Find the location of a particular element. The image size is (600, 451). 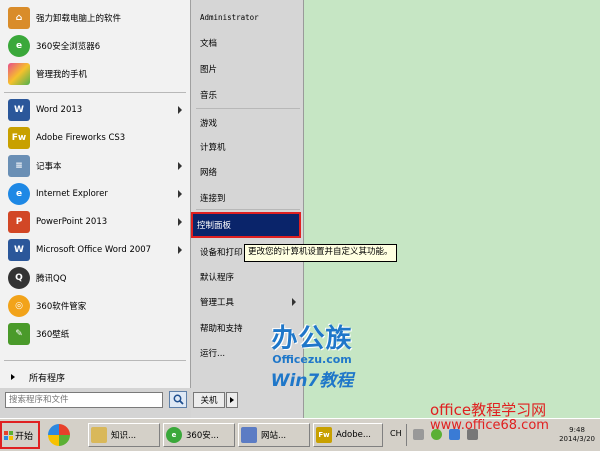

phone-manager-icon is located at coordinates (19, 74).